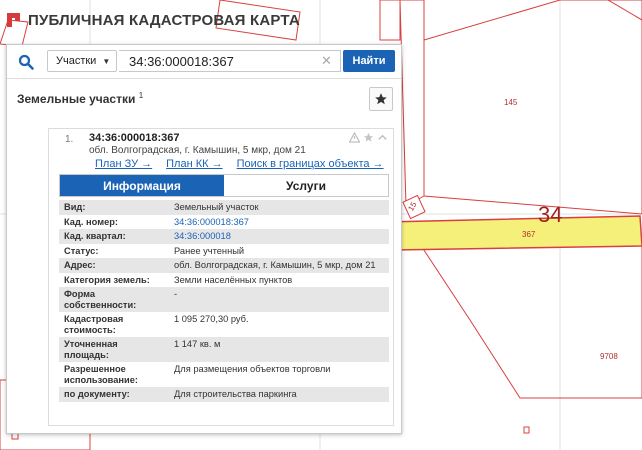  What do you see at coordinates (279, 279) in the screenshot?
I see `info-value: Земли населённых пунктов` at bounding box center [279, 279].